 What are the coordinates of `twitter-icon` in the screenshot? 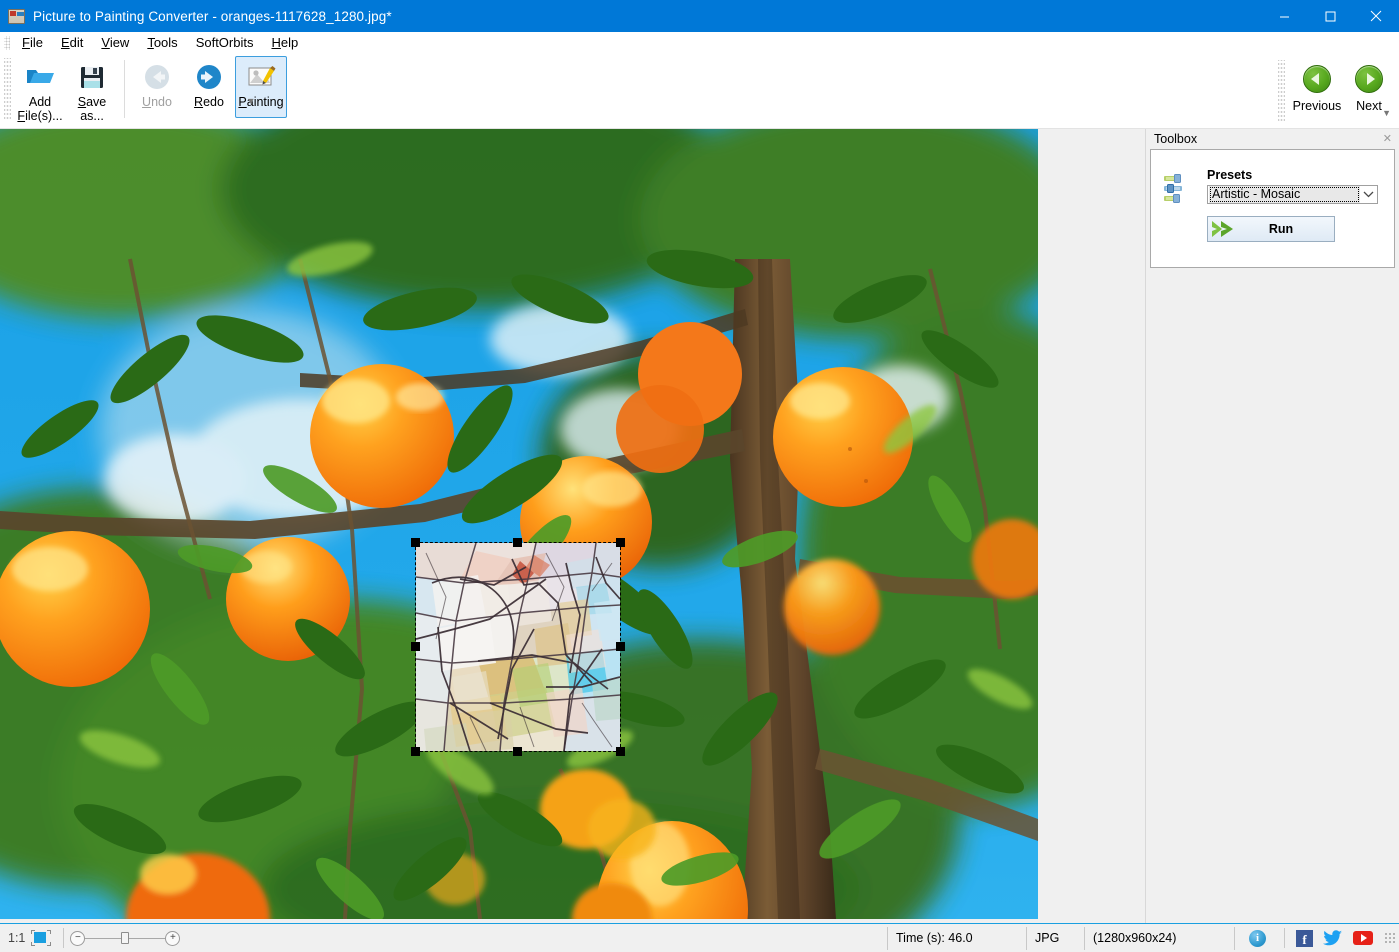 It's located at (1332, 938).